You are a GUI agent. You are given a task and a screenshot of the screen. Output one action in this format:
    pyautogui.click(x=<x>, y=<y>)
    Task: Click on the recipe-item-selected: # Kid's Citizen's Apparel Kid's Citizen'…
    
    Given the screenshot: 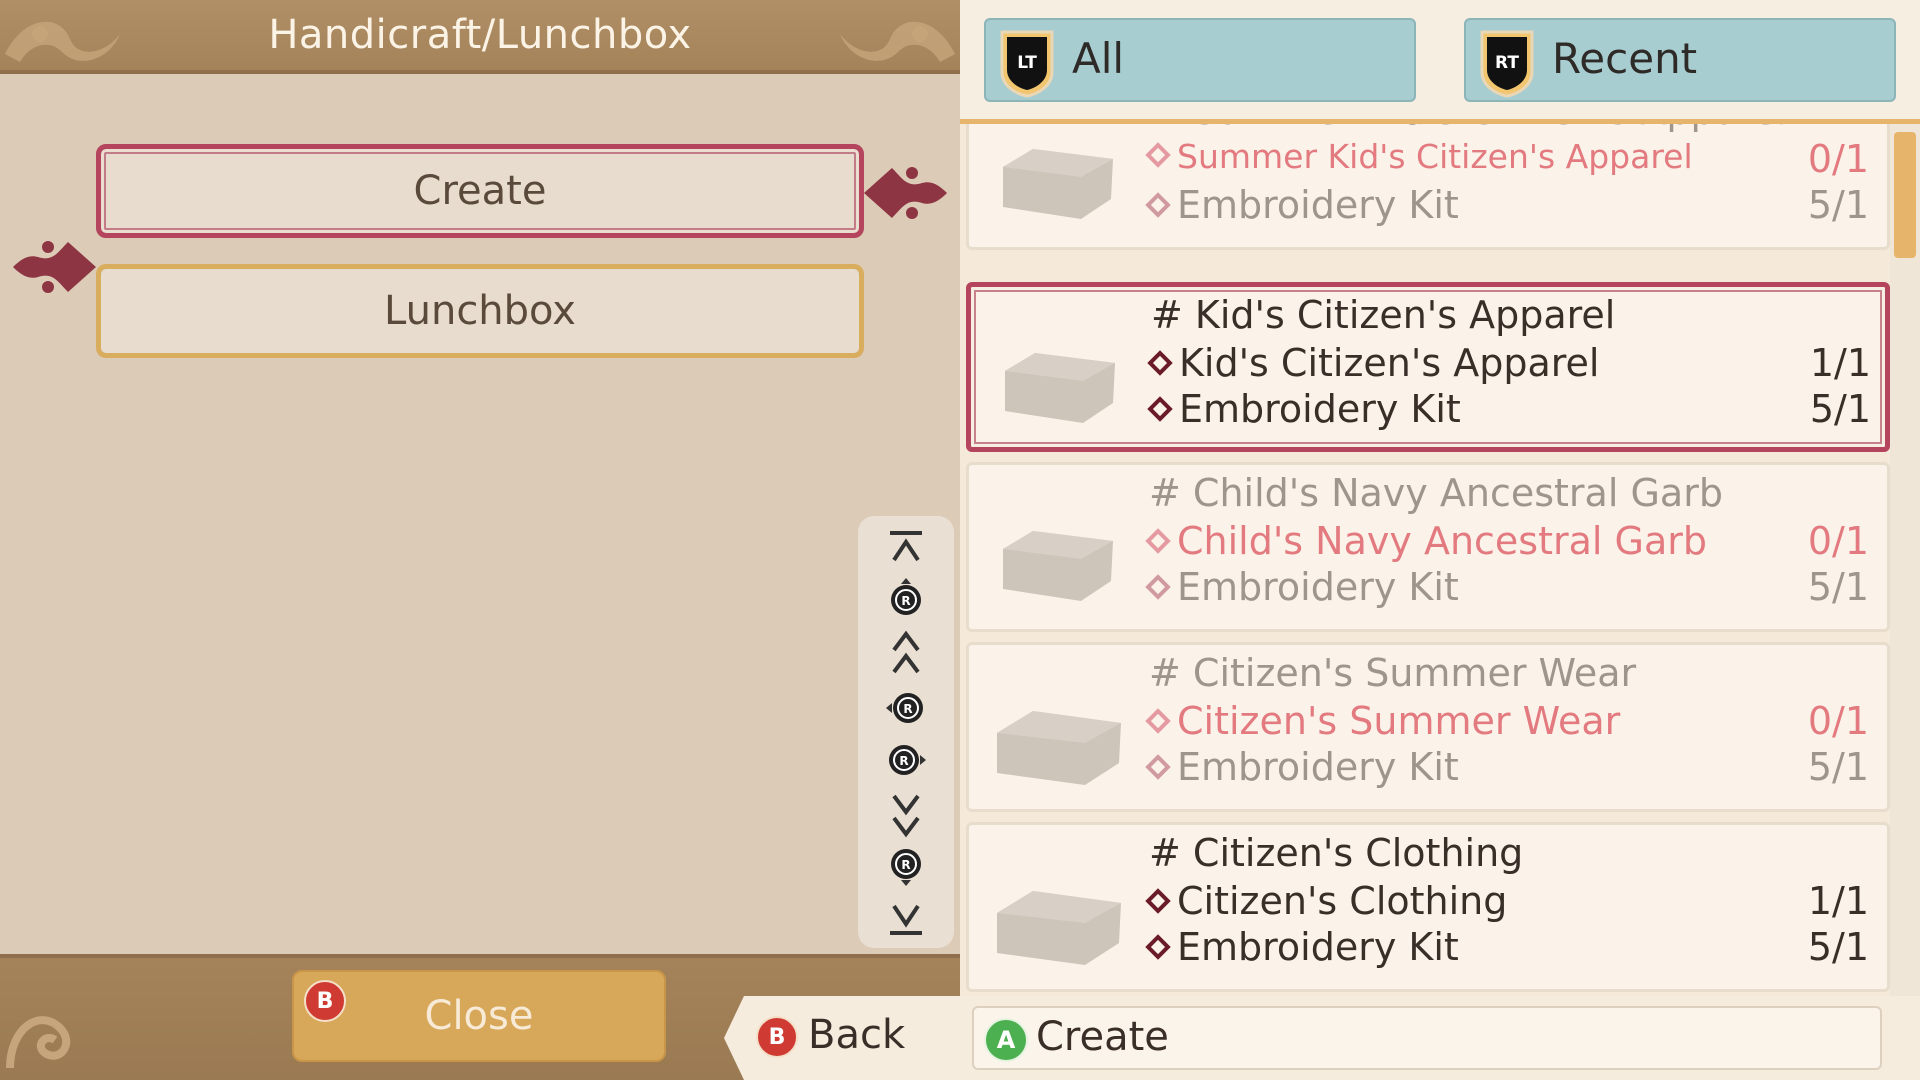 What is the action you would take?
    pyautogui.click(x=1428, y=367)
    